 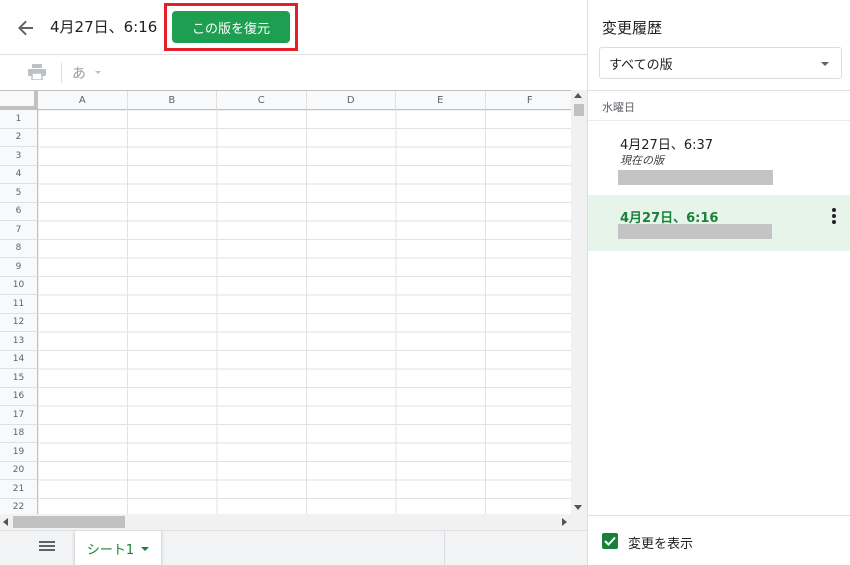 What do you see at coordinates (719, 157) in the screenshot?
I see `version-item-current: 4月27日、6:37 現在の版` at bounding box center [719, 157].